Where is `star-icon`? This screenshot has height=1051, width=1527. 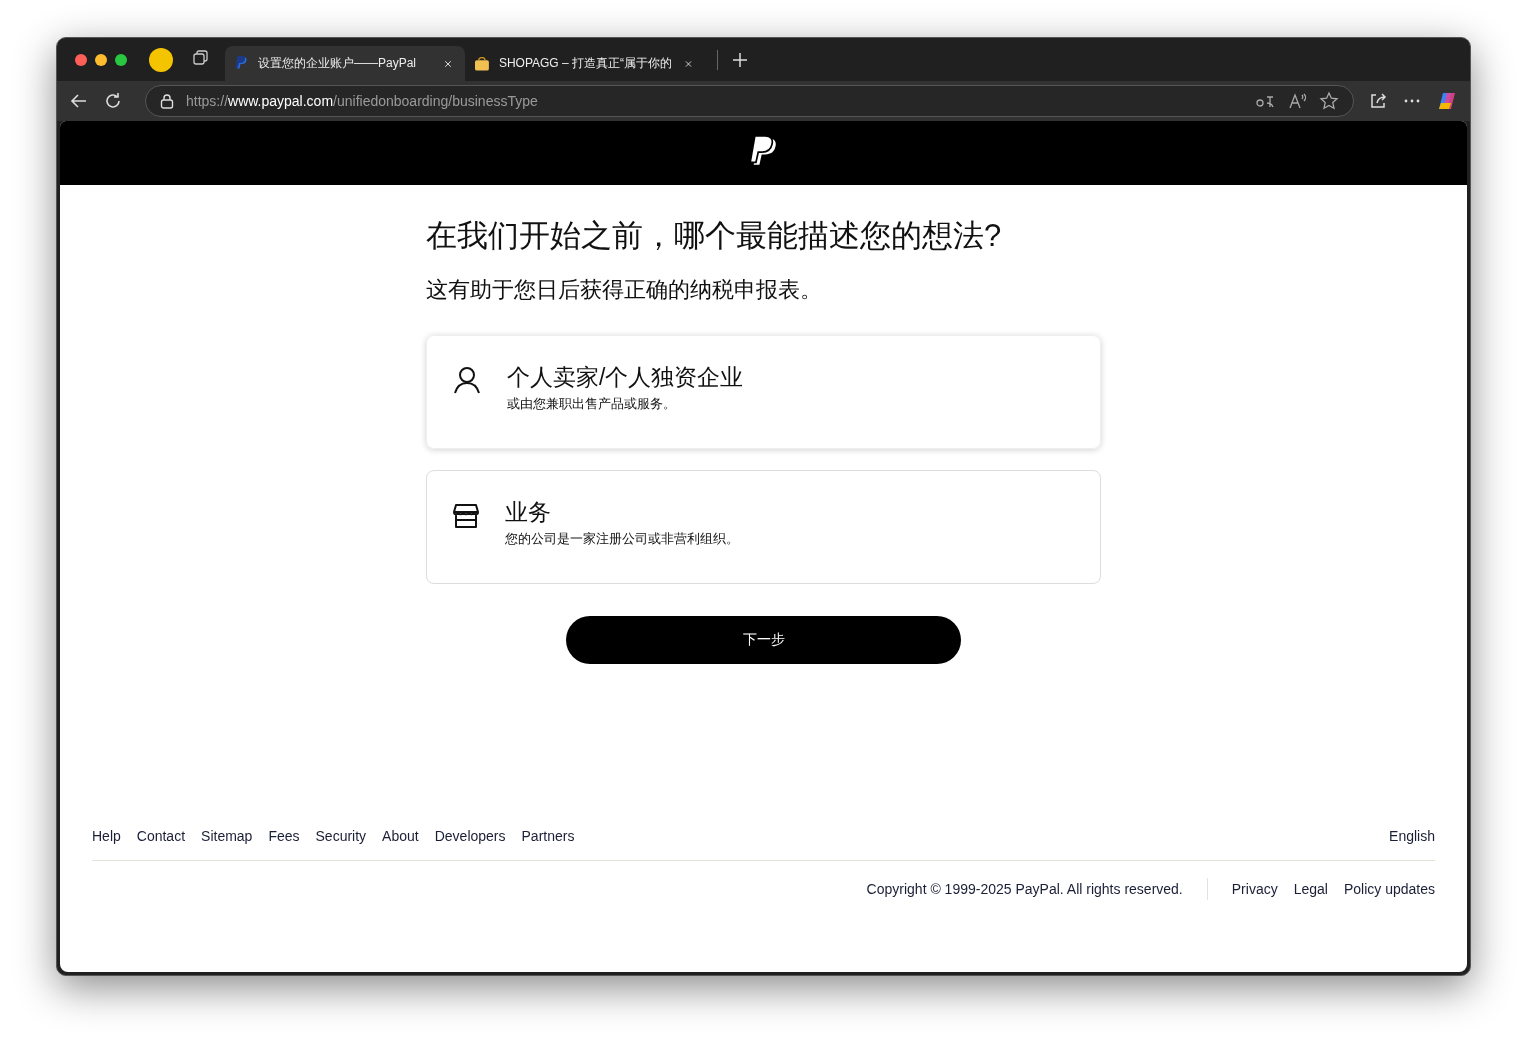 star-icon is located at coordinates (1329, 101).